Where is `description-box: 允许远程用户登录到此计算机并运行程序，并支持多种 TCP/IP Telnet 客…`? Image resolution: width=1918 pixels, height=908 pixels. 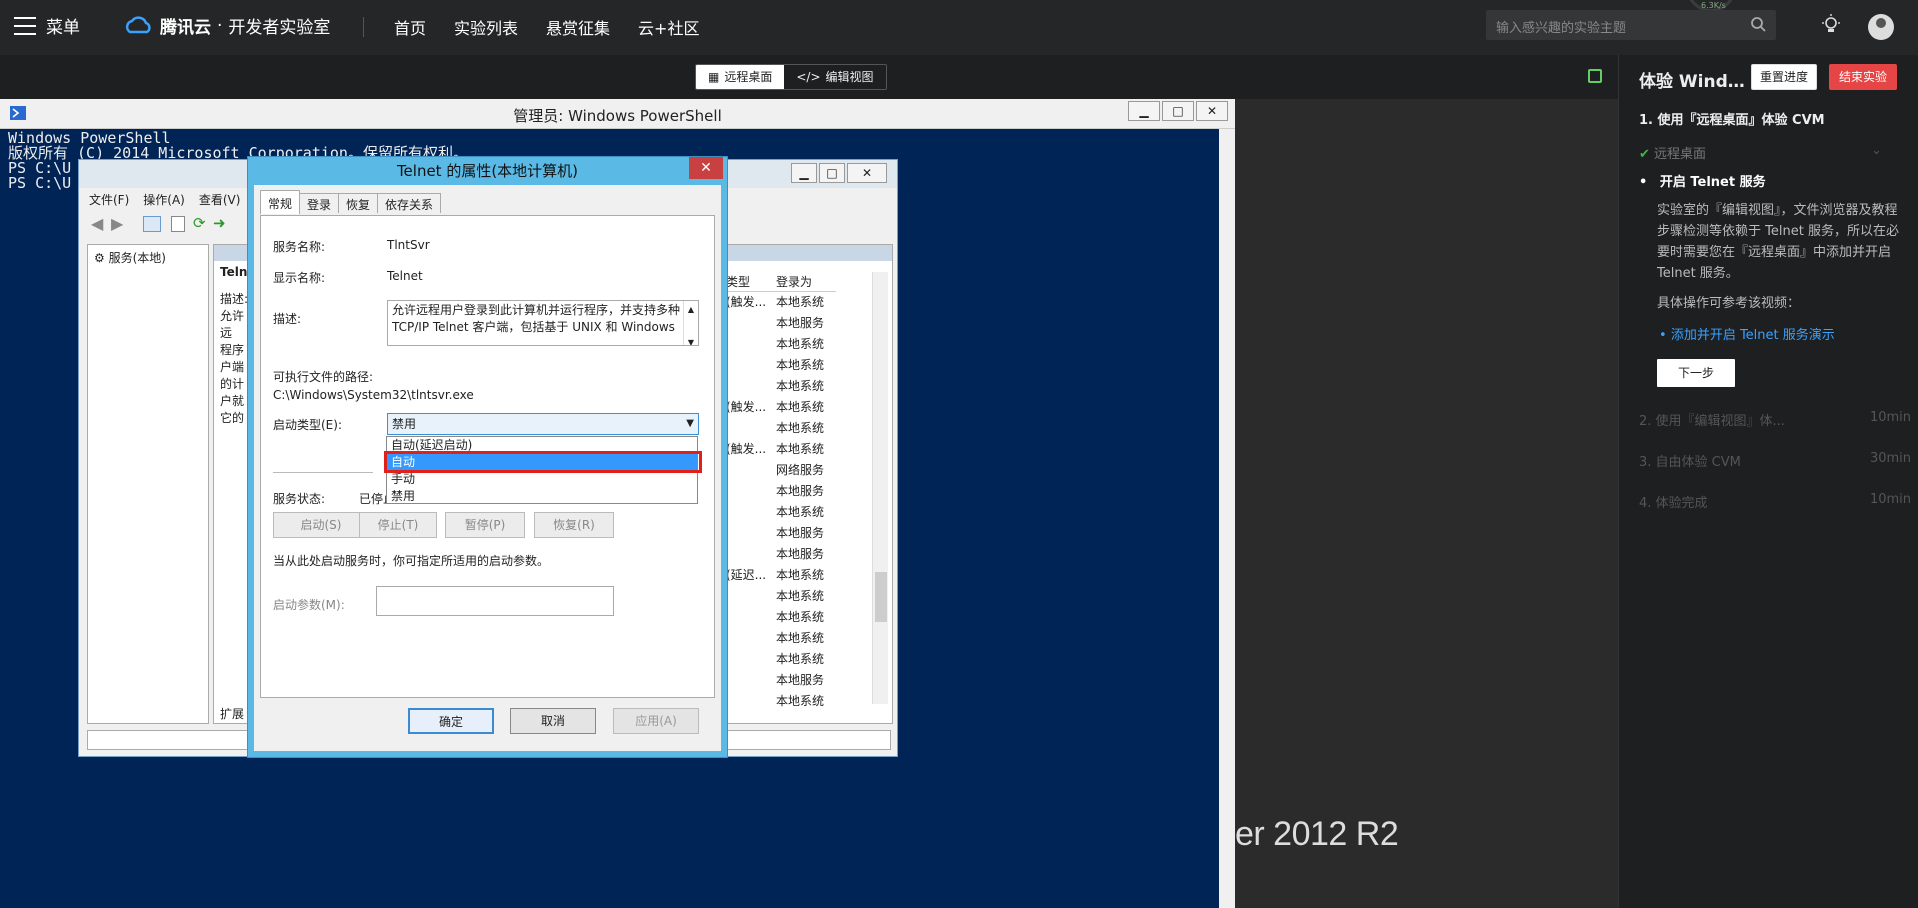 description-box: 允许远程用户登录到此计算机并运行程序，并支持多种 TCP/IP Telnet 客… is located at coordinates (543, 323).